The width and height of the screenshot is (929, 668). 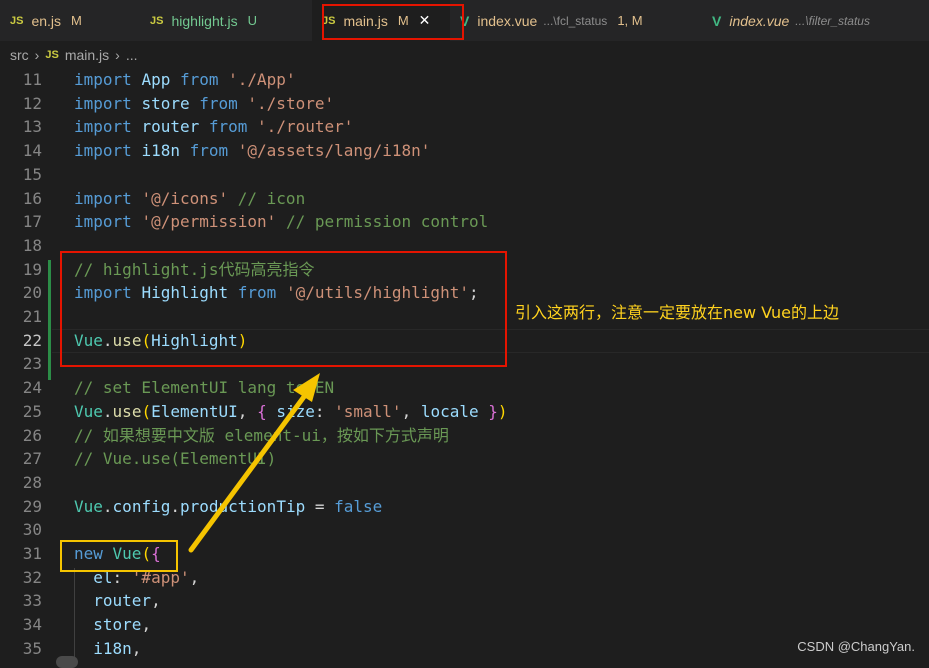 I want to click on horizontal-scrollbar, so click(x=67, y=662).